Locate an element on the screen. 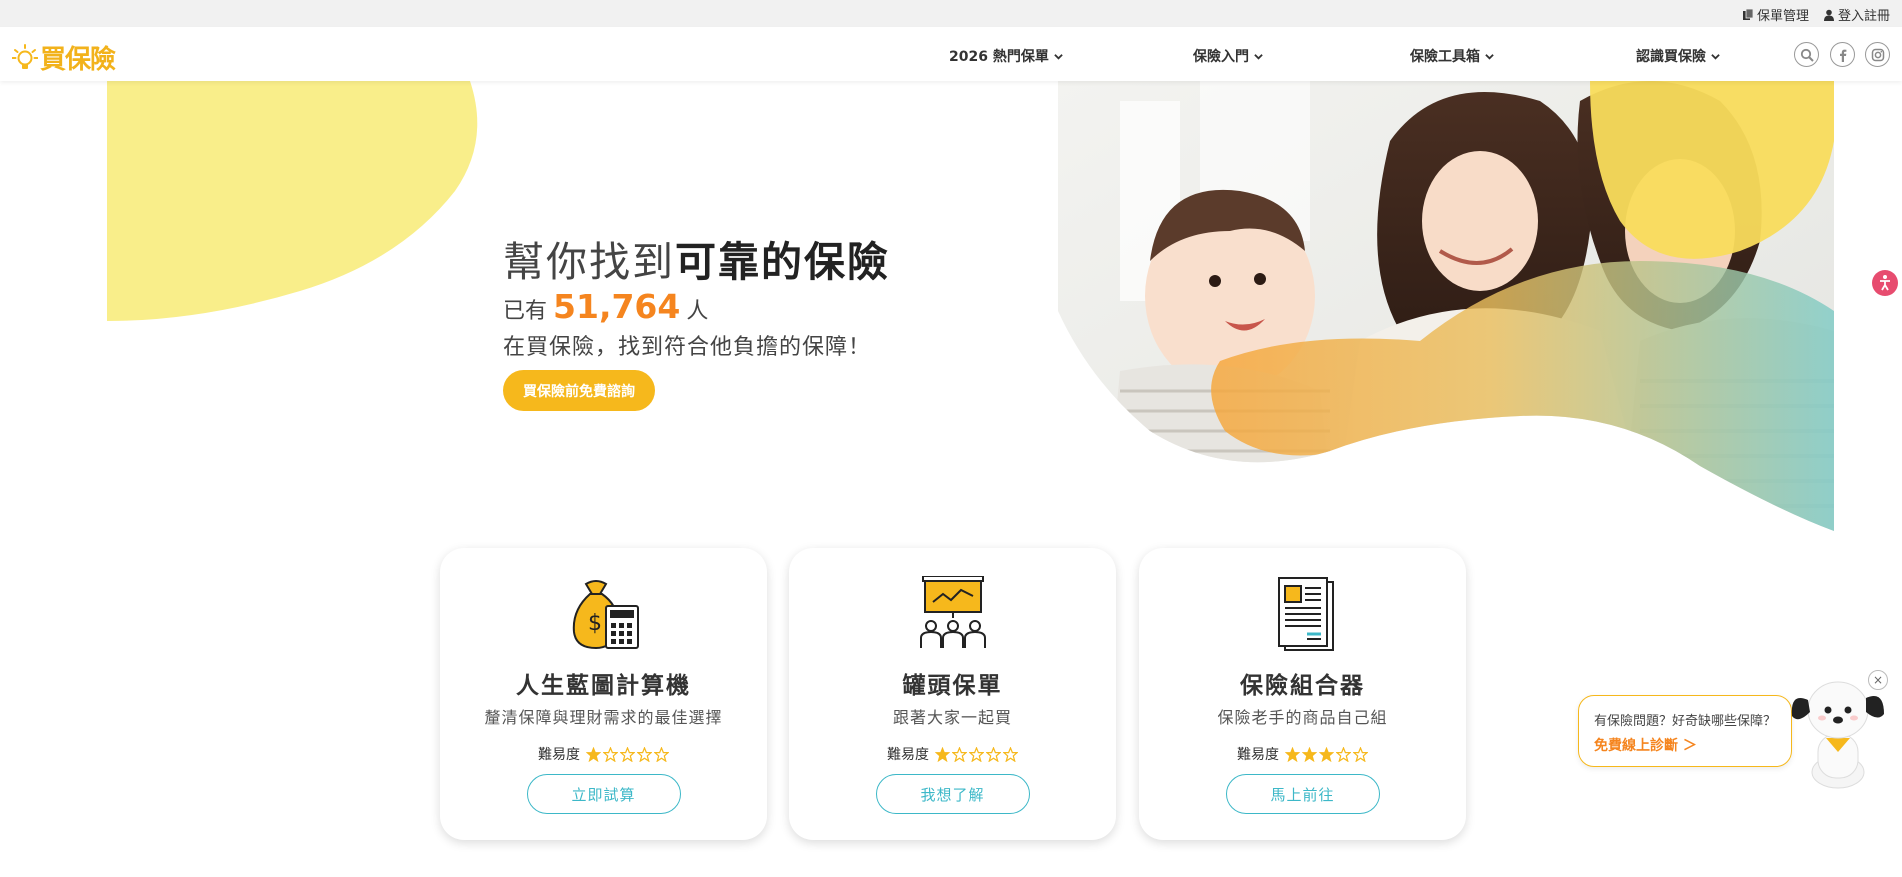 The image size is (1902, 877). free-diagnosis-link: 免費線上診斷 ＞ is located at coordinates (1645, 745).